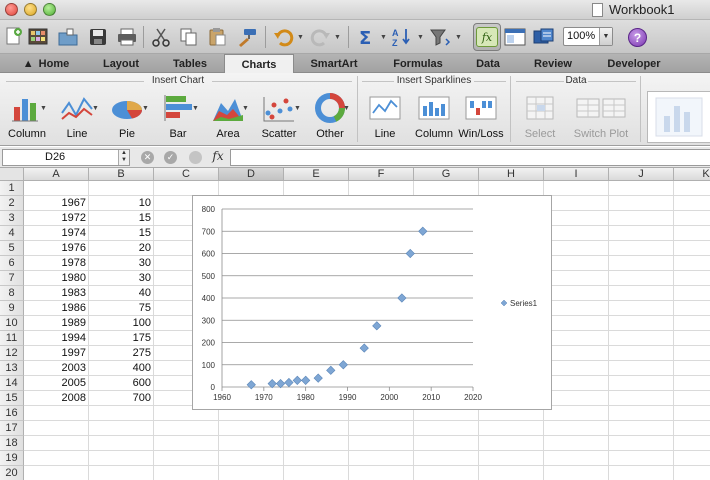  I want to click on row-header-16: 16, so click(12, 413).